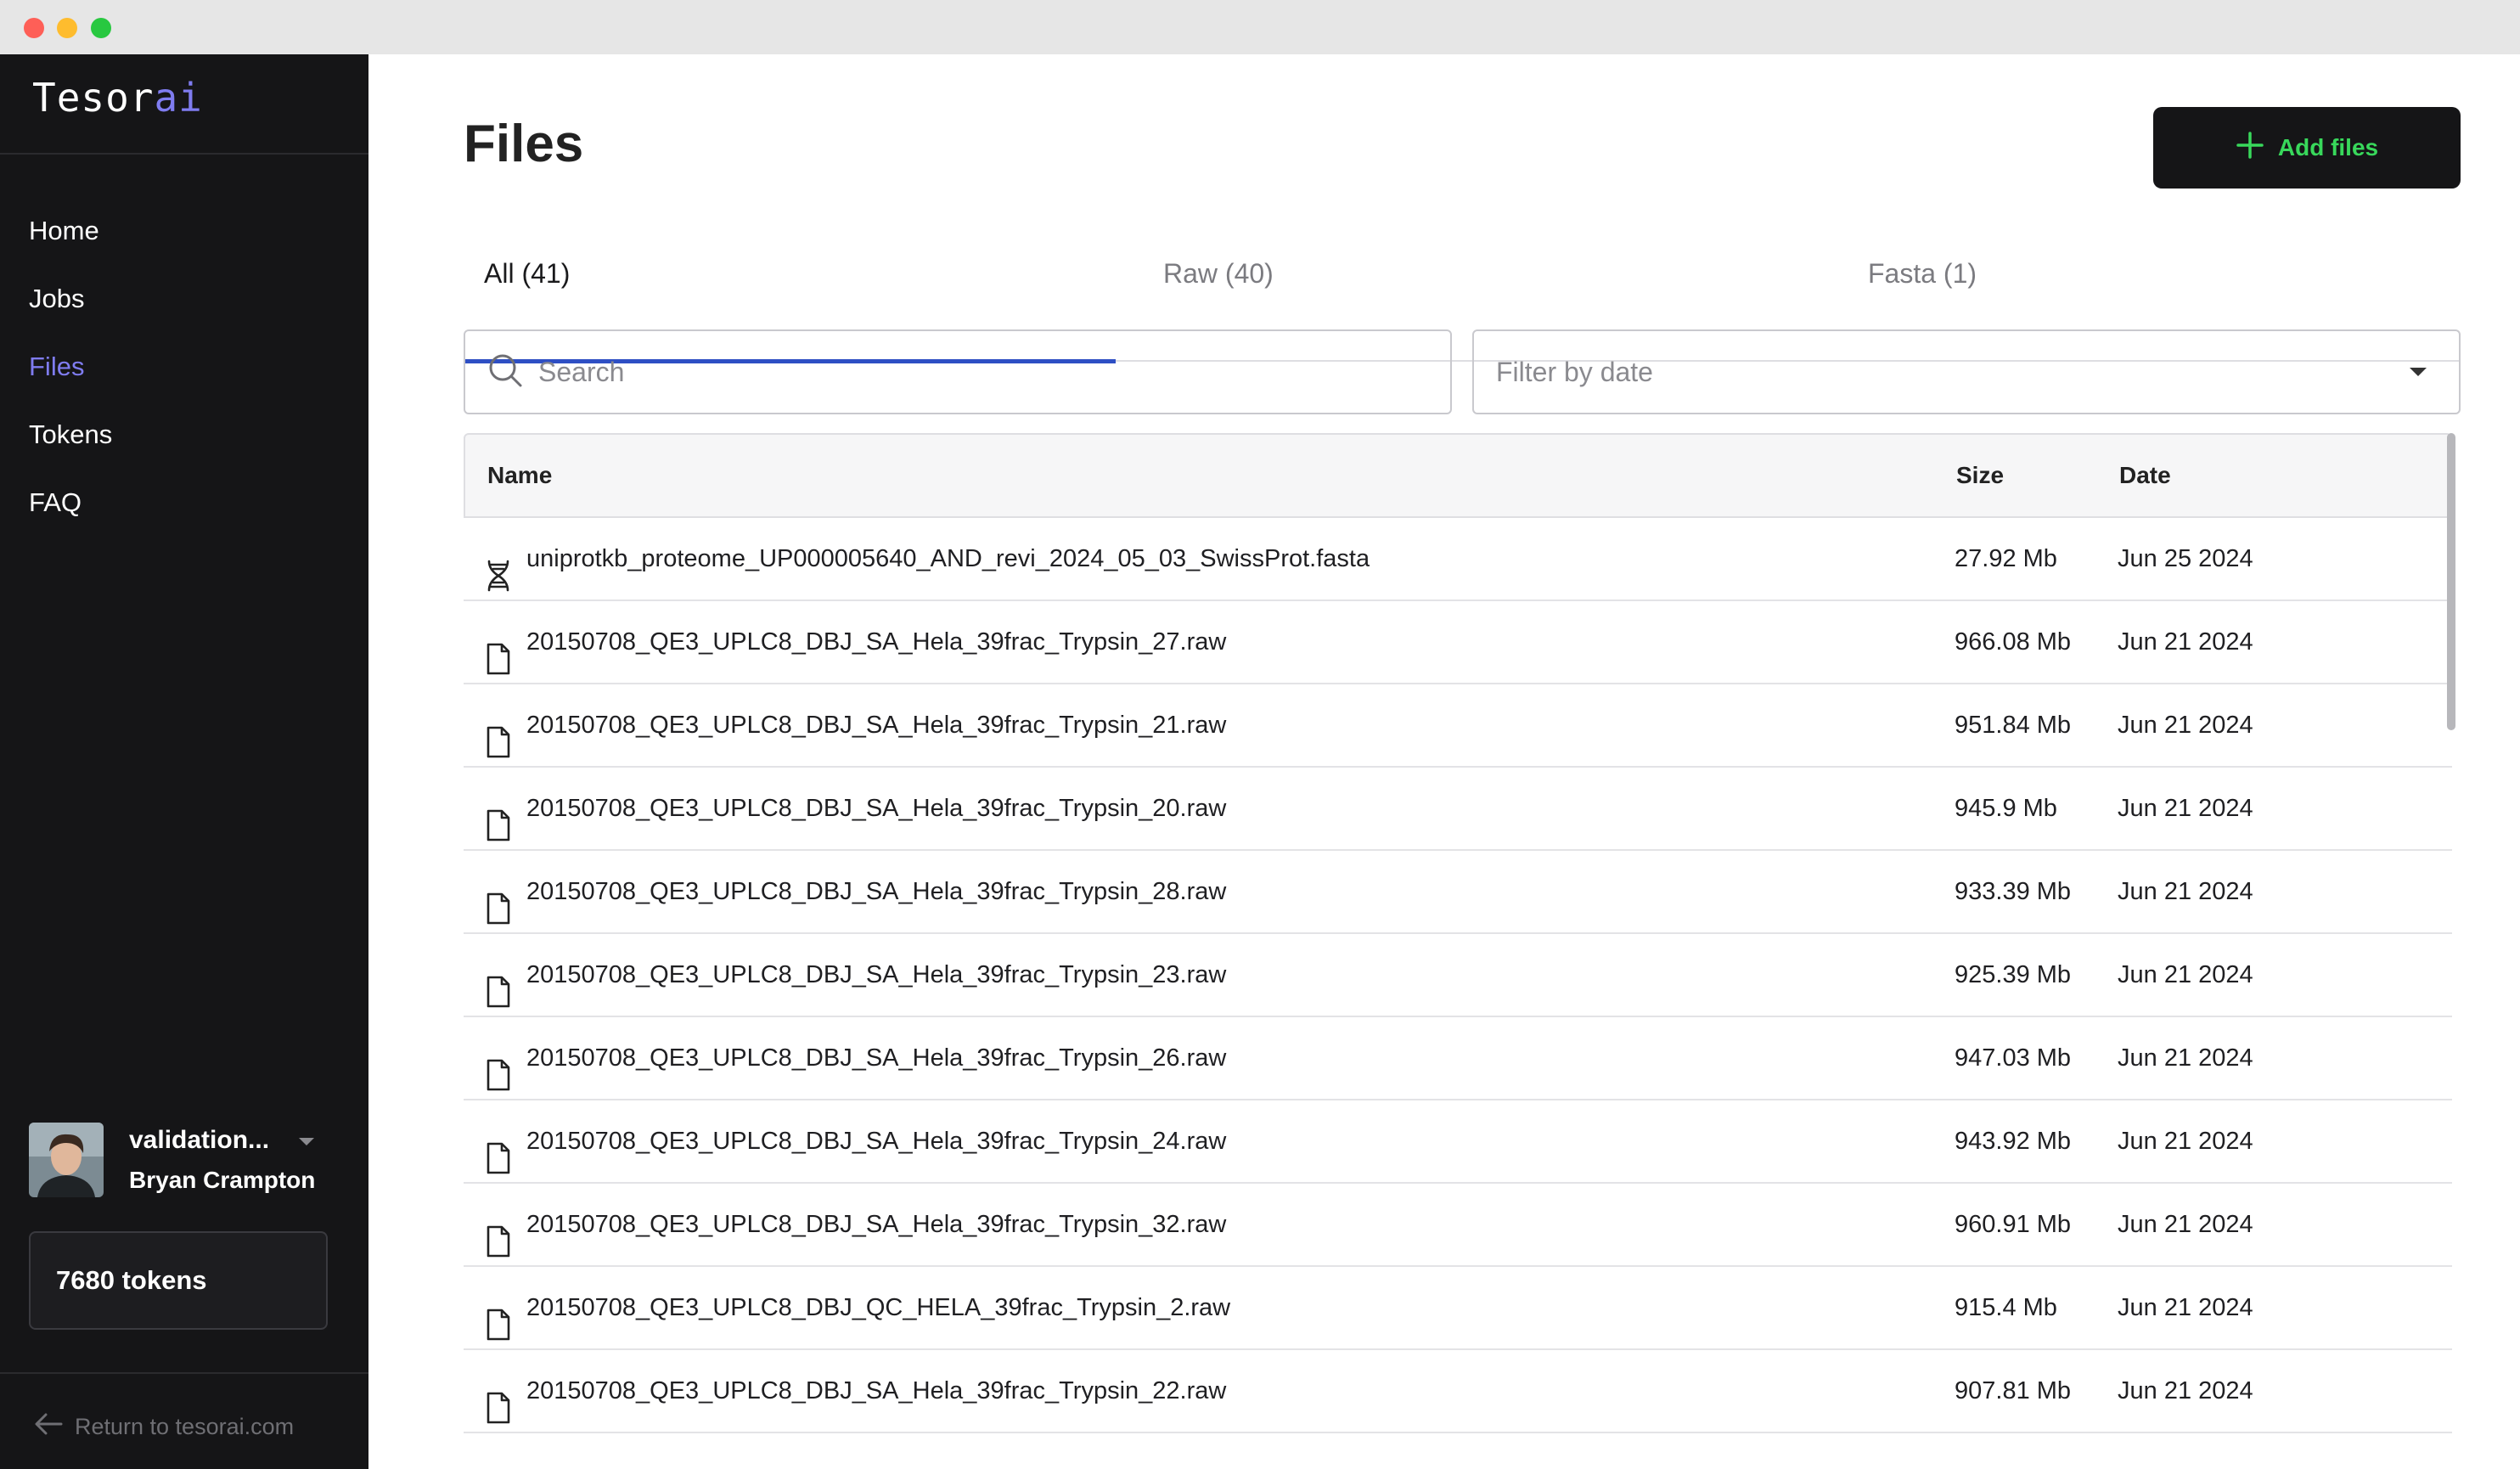 This screenshot has height=1469, width=2520. I want to click on file-size: 925.39 Mb, so click(2014, 974).